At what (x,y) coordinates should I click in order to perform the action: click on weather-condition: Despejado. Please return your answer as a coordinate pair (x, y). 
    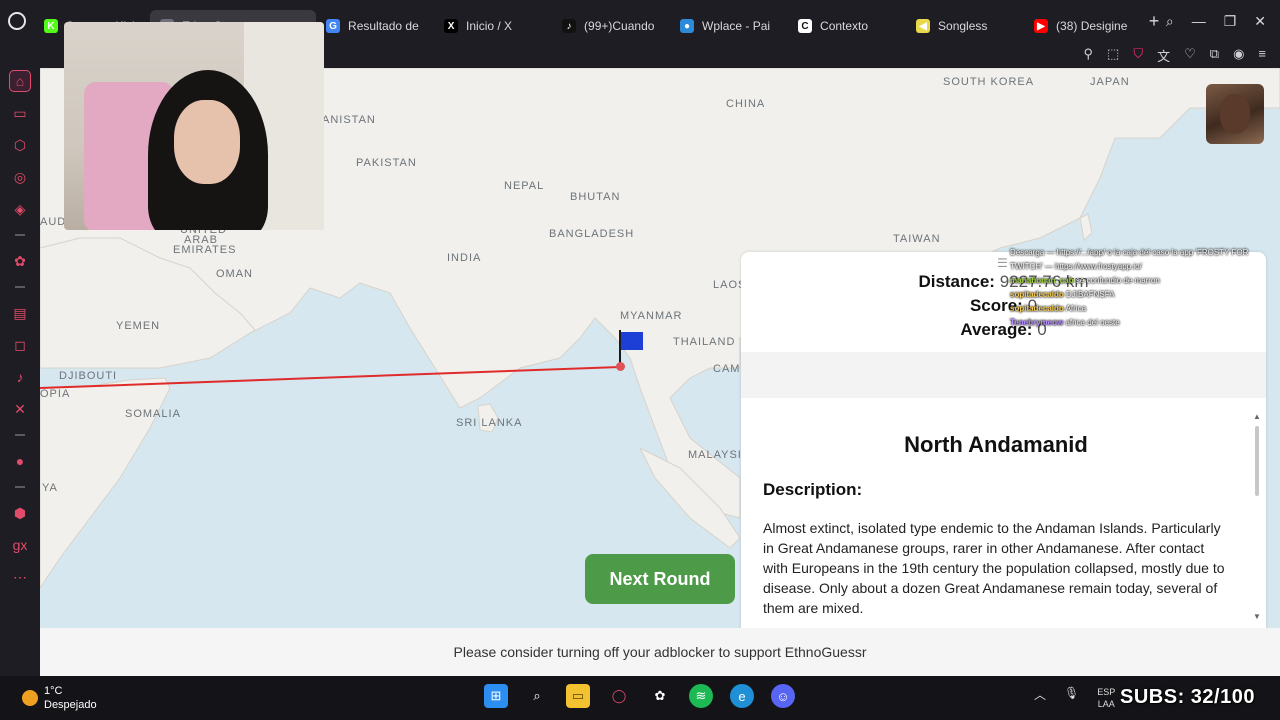
    Looking at the image, I should click on (70, 705).